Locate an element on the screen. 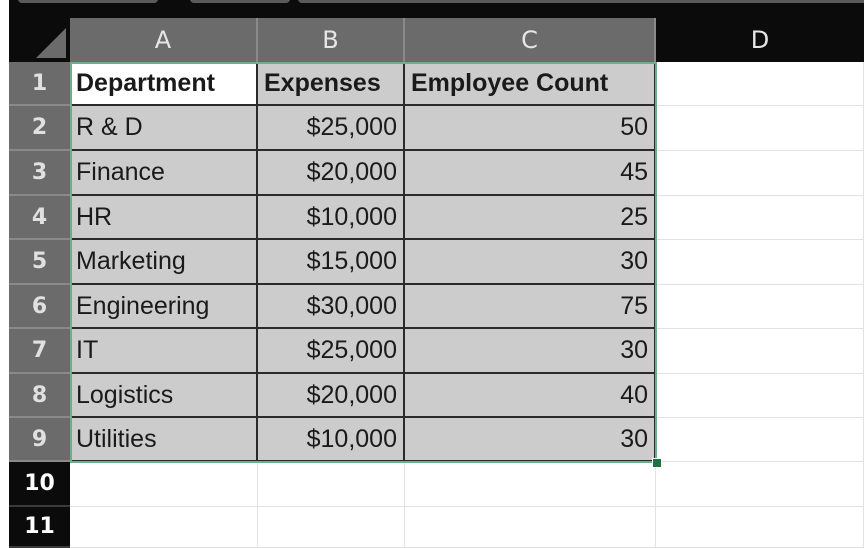 The height and width of the screenshot is (548, 864). column-header-c: C is located at coordinates (530, 40).